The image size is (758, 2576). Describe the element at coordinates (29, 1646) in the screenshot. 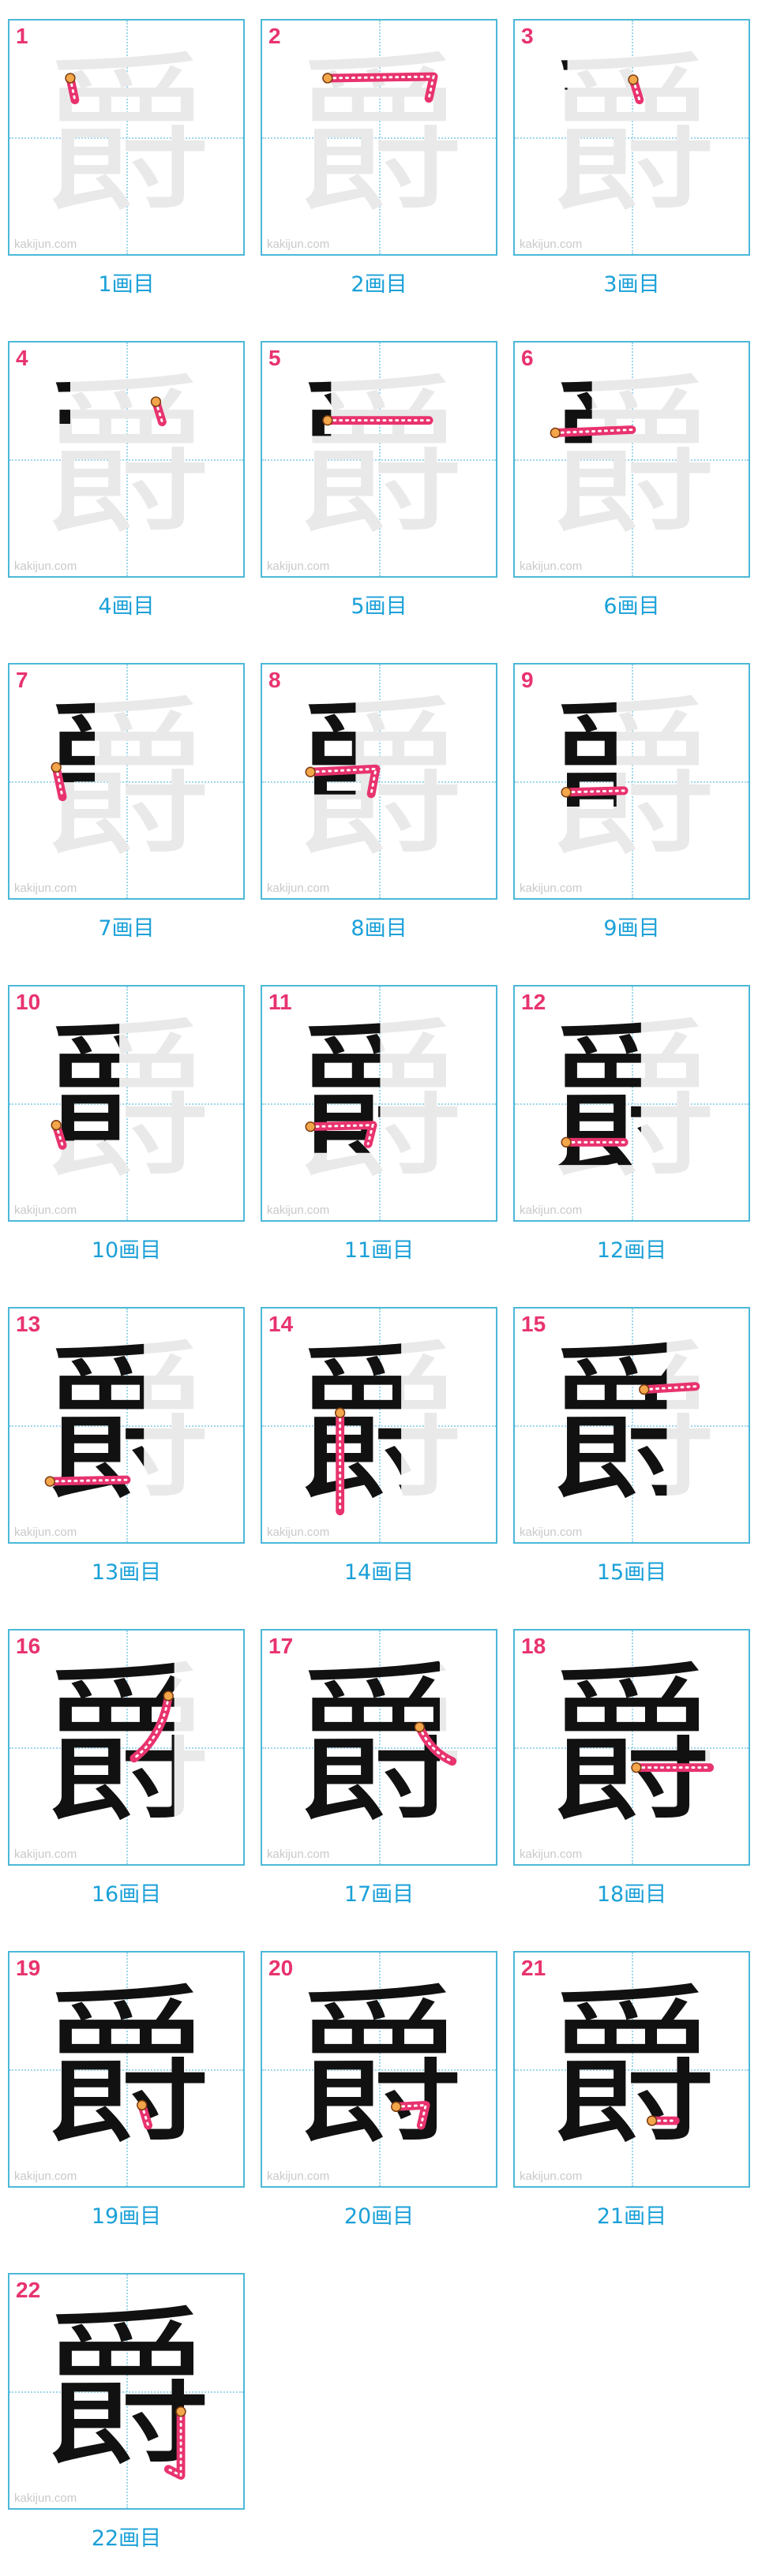

I see `stroke-number: 16` at that location.